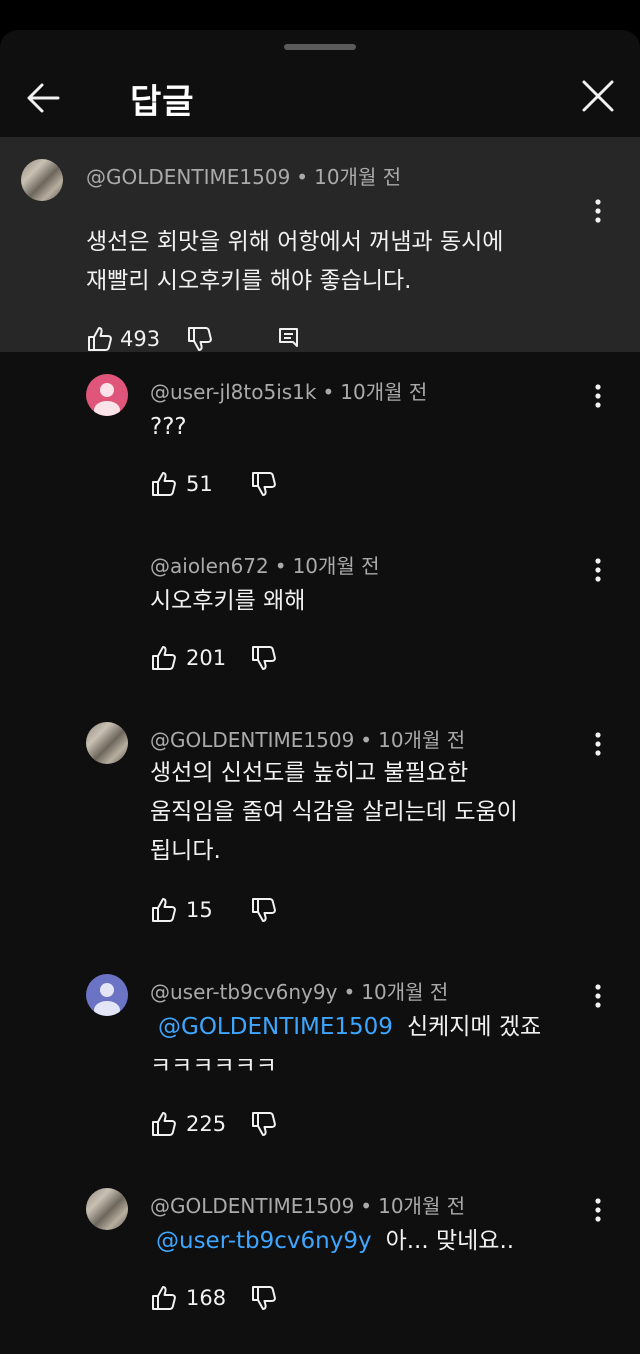 The height and width of the screenshot is (1354, 640). Describe the element at coordinates (206, 1298) in the screenshot. I see `like-count: 168` at that location.